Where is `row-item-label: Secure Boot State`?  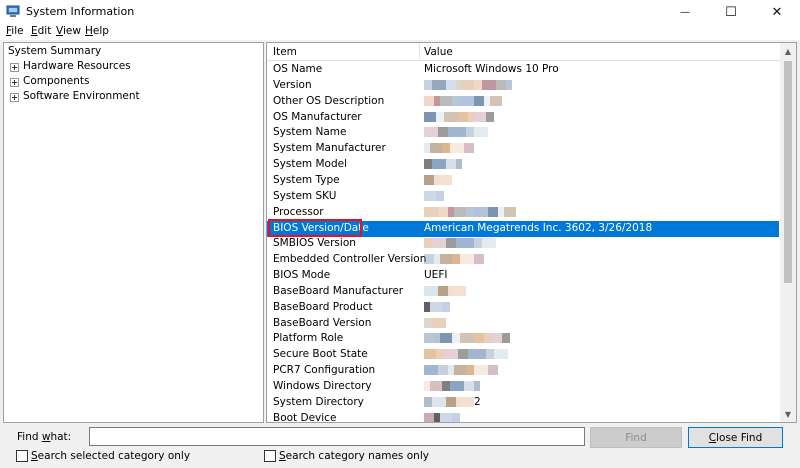
row-item-label: Secure Boot State is located at coordinates (320, 354).